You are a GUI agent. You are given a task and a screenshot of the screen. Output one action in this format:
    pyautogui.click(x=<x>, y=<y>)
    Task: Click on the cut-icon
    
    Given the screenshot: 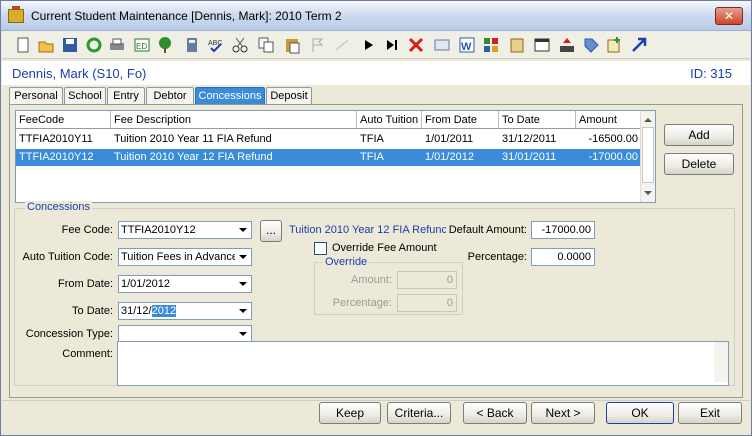 What is the action you would take?
    pyautogui.click(x=240, y=45)
    